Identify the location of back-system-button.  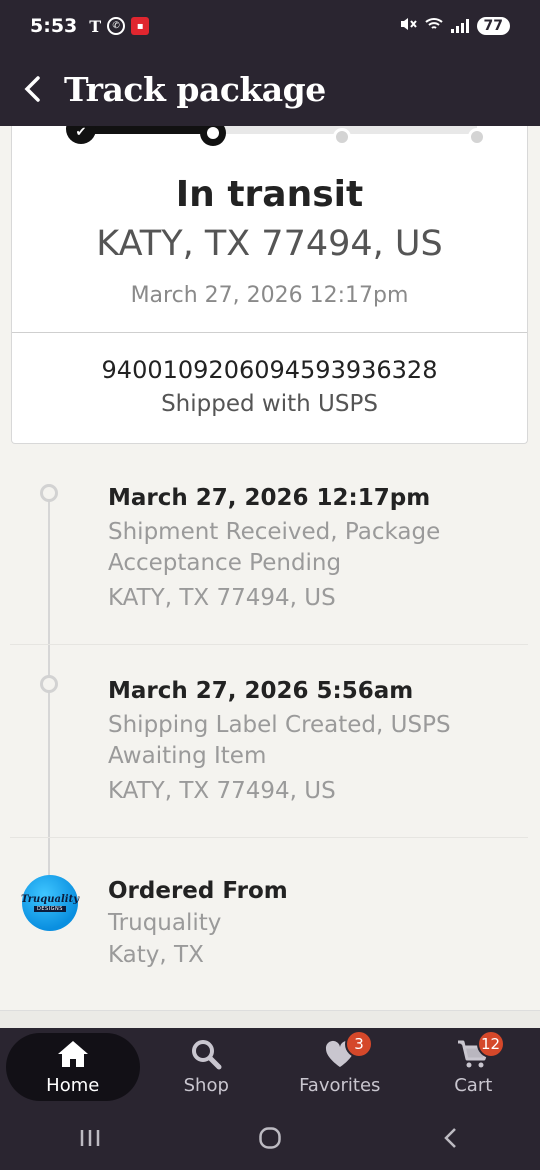
(450, 1138).